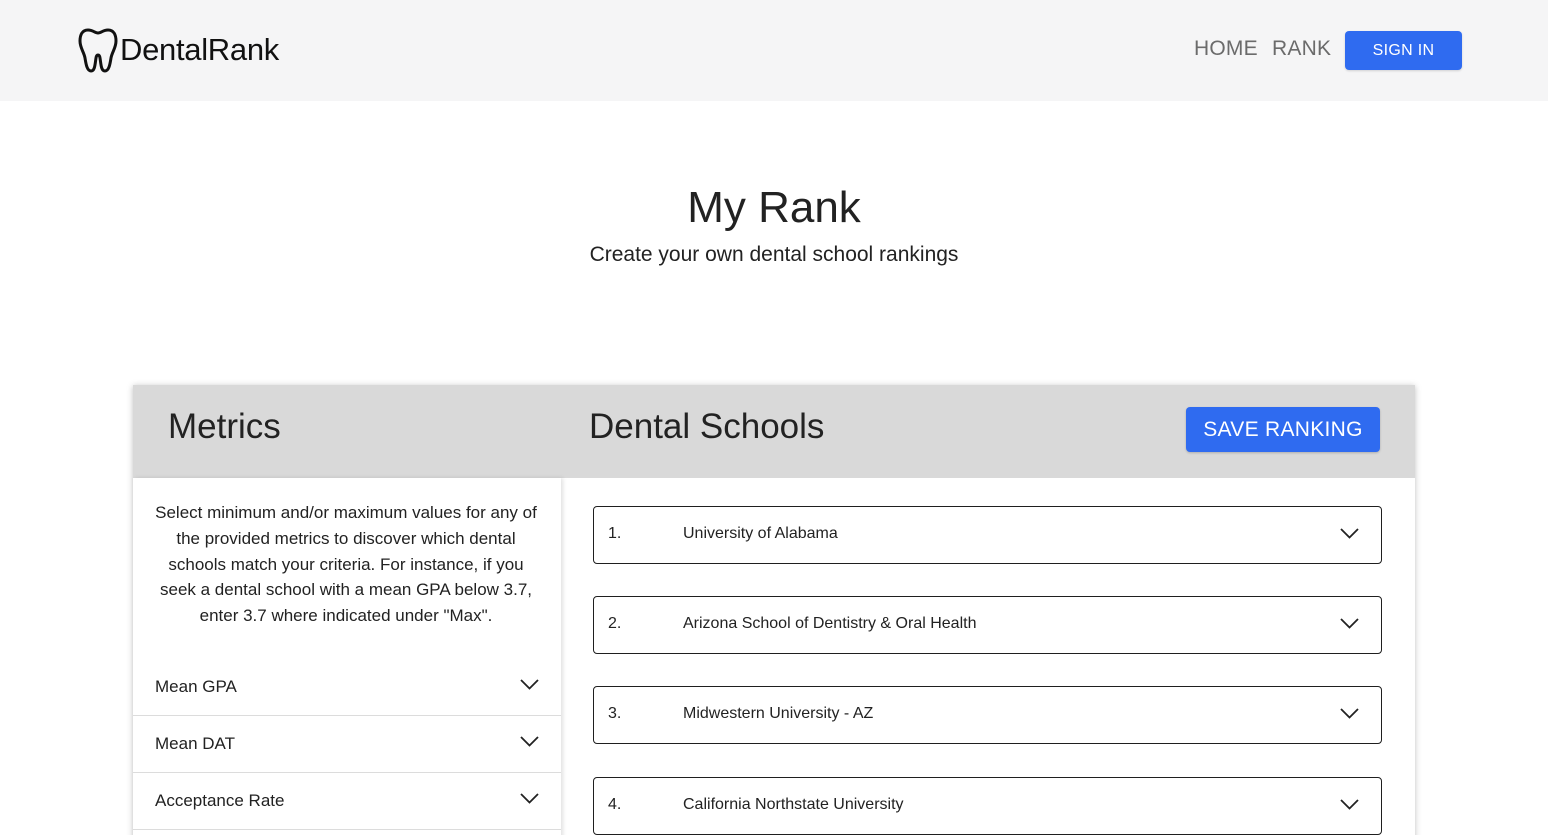 Image resolution: width=1548 pixels, height=835 pixels. What do you see at coordinates (347, 687) in the screenshot?
I see `metric-accordion-mean-gpa: Mean GPA` at bounding box center [347, 687].